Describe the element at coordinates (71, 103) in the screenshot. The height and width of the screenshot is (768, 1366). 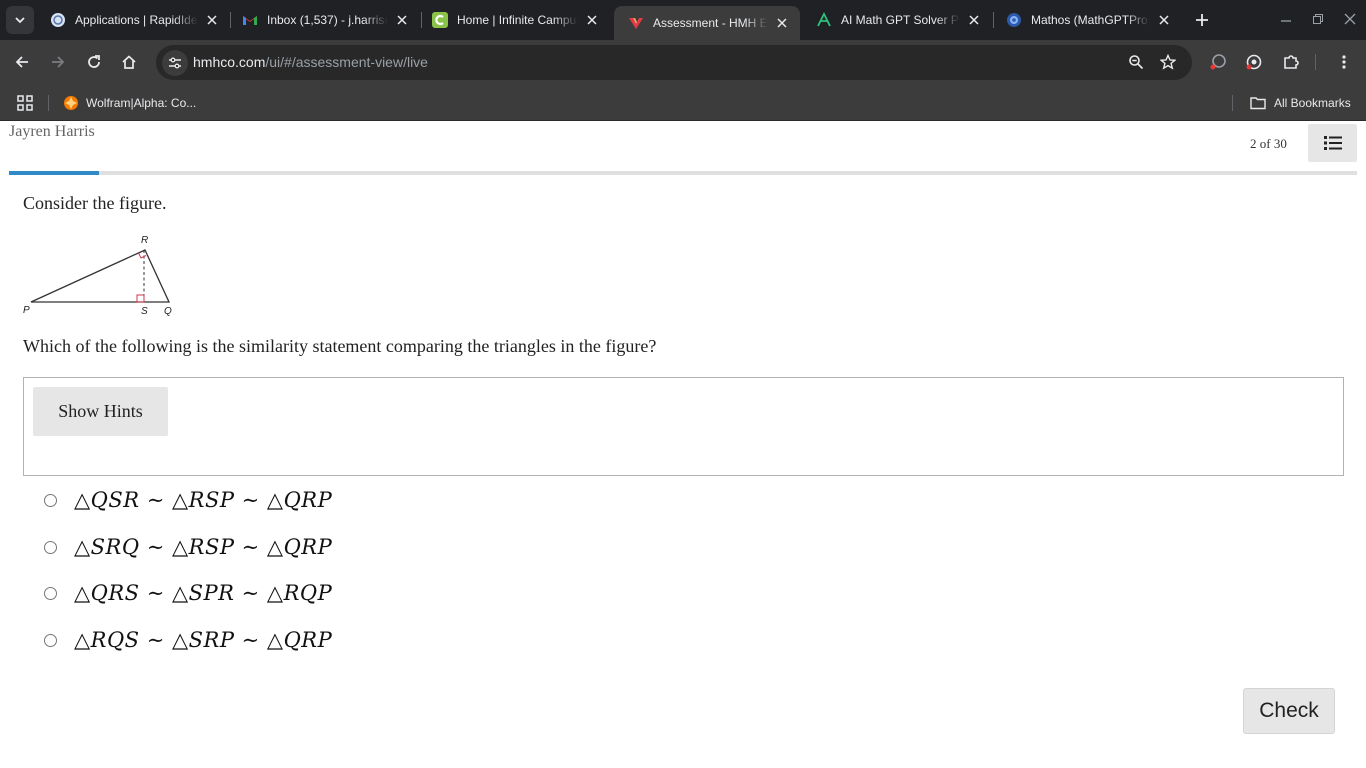
I see `wolfram-icon` at that location.